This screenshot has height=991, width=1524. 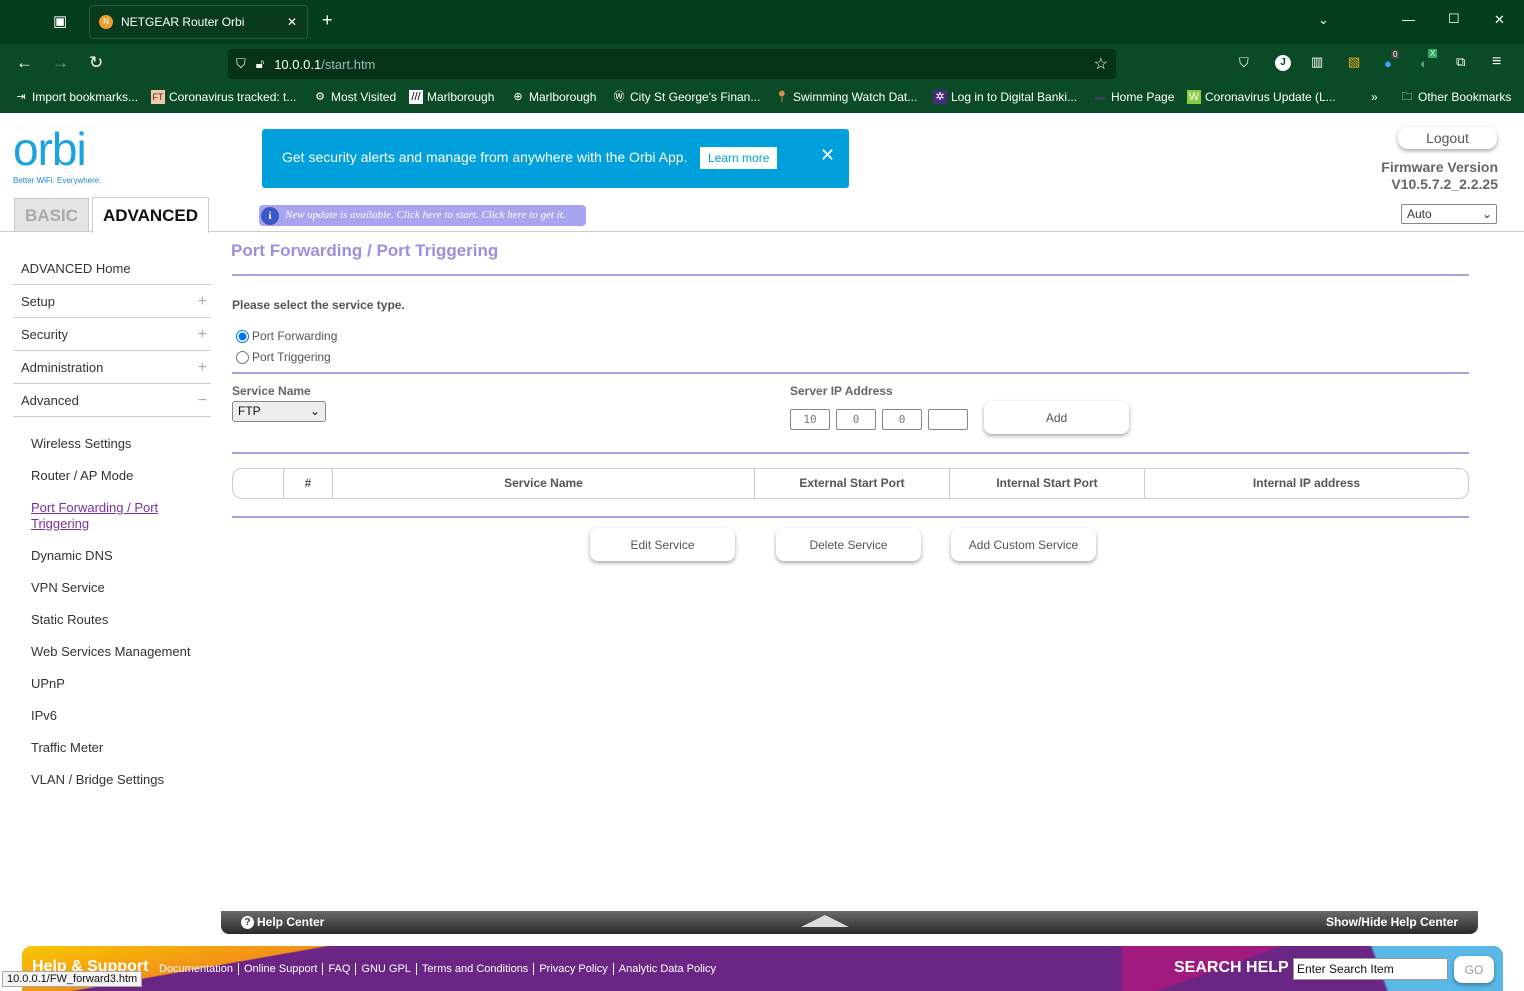 I want to click on sidebar-sub-ipv6: IPv6, so click(x=44, y=715).